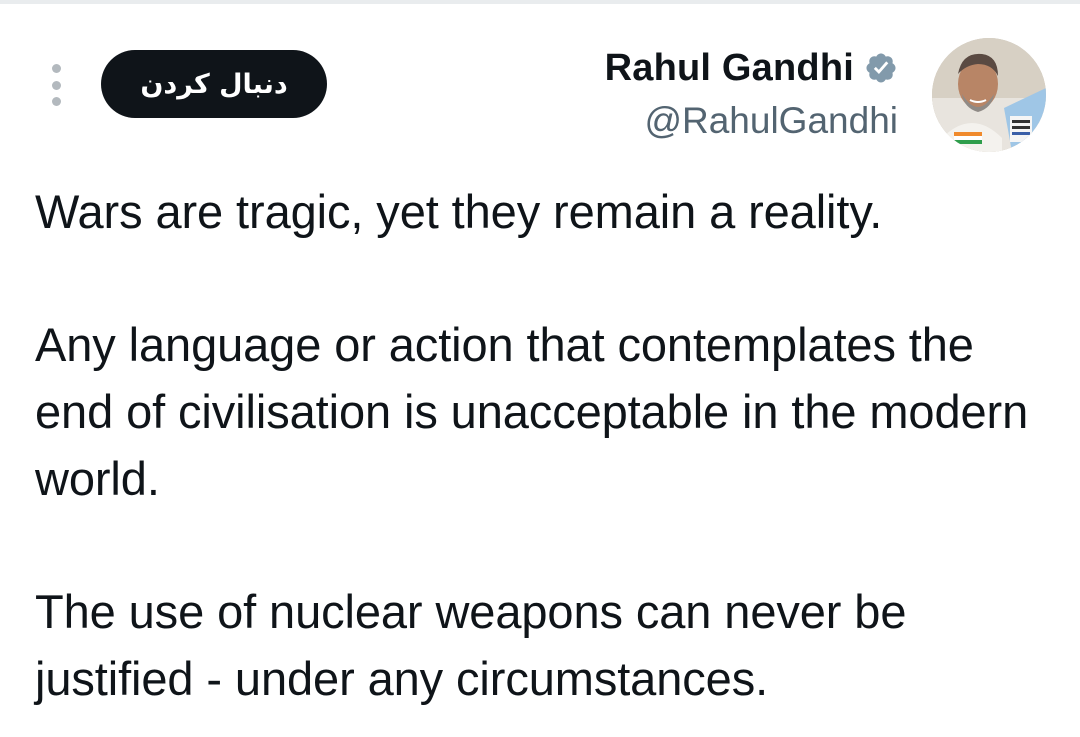 This screenshot has height=737, width=1080. I want to click on profile-photo-icon, so click(989, 95).